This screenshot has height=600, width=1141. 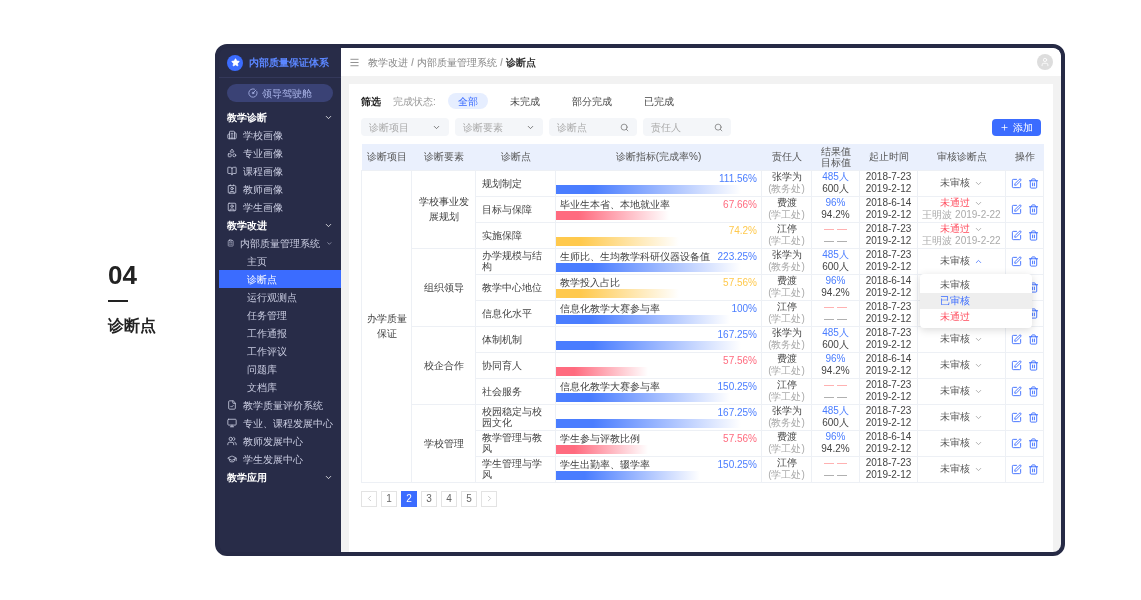 I want to click on page-button: 1, so click(x=389, y=498).